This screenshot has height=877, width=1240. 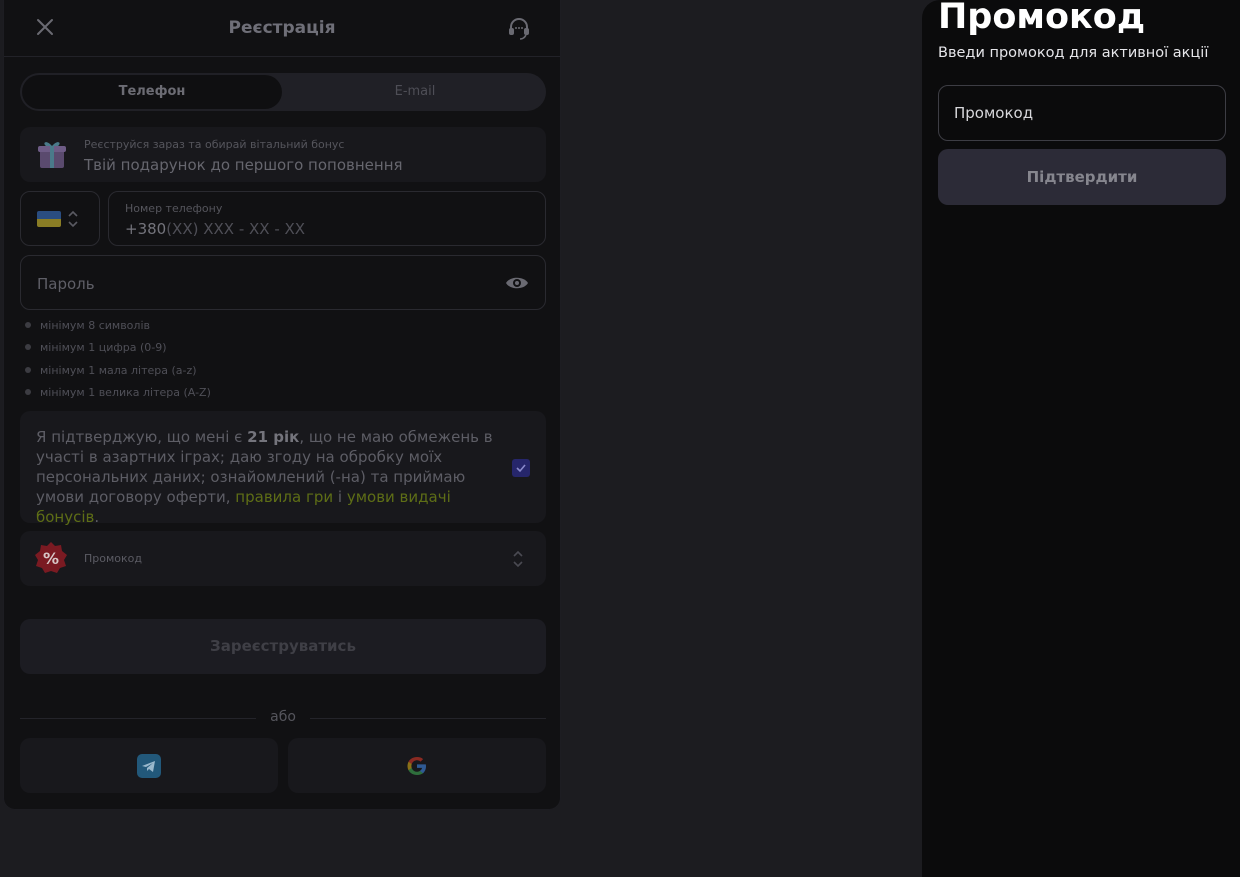 What do you see at coordinates (327, 218) in the screenshot?
I see `phone-field: Номер телефону +380(XX) XXX - XX - XX` at bounding box center [327, 218].